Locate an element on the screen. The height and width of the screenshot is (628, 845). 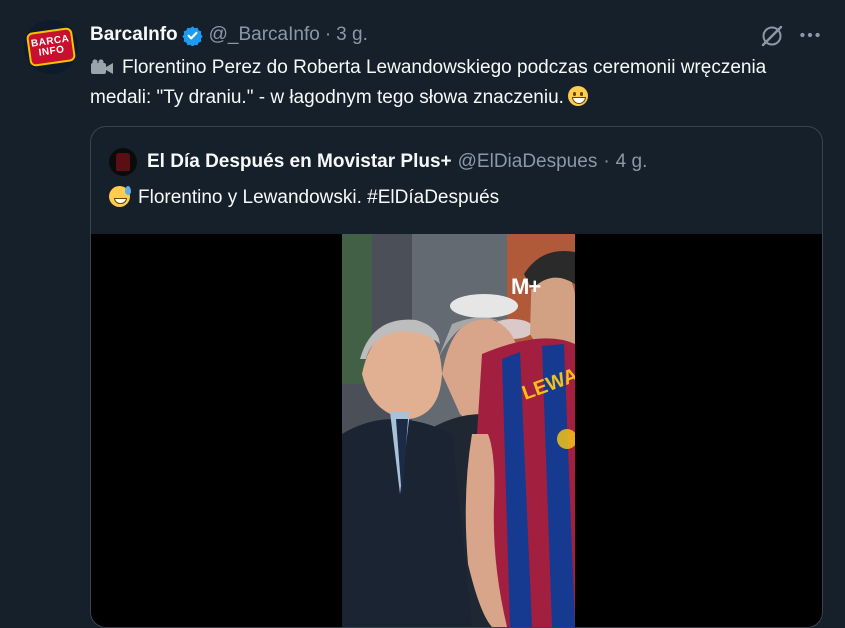
more-options-icon is located at coordinates (810, 35).